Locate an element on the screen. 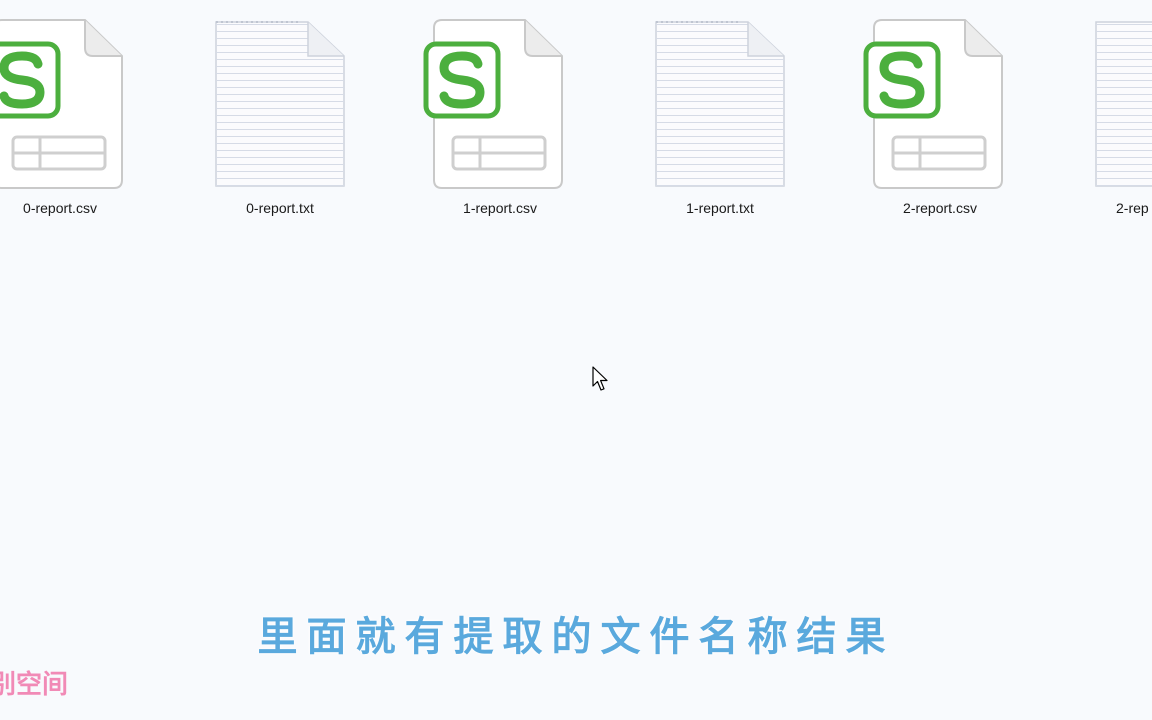 The width and height of the screenshot is (1152, 720). file-item-0-report-csv: 0-report.csv is located at coordinates (70, 123).